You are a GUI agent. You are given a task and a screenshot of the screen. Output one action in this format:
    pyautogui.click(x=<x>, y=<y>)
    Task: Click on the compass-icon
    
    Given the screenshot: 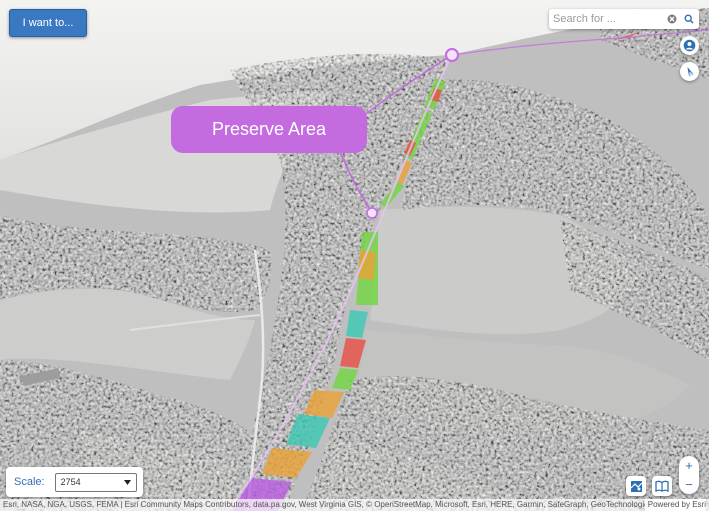 What is the action you would take?
    pyautogui.click(x=689, y=71)
    